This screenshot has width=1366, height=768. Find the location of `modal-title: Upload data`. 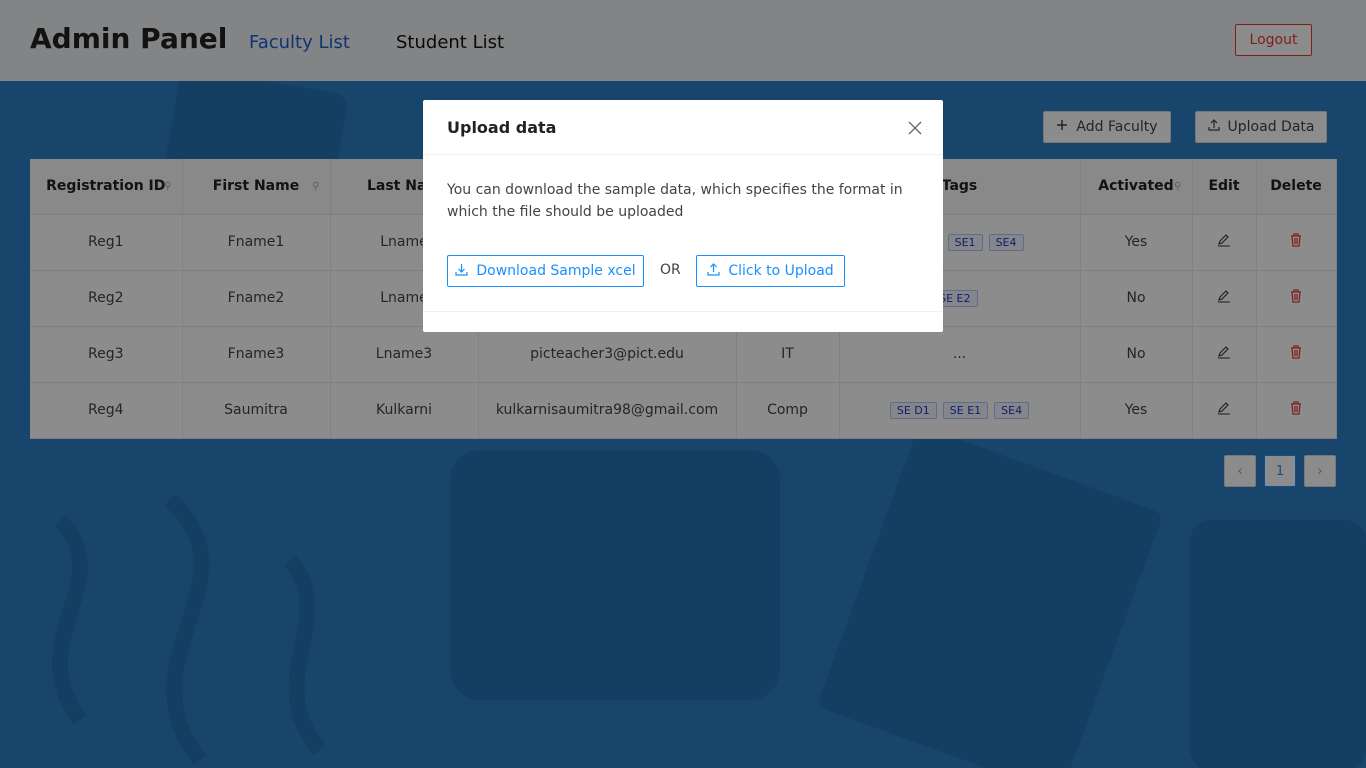

modal-title: Upload data is located at coordinates (502, 127).